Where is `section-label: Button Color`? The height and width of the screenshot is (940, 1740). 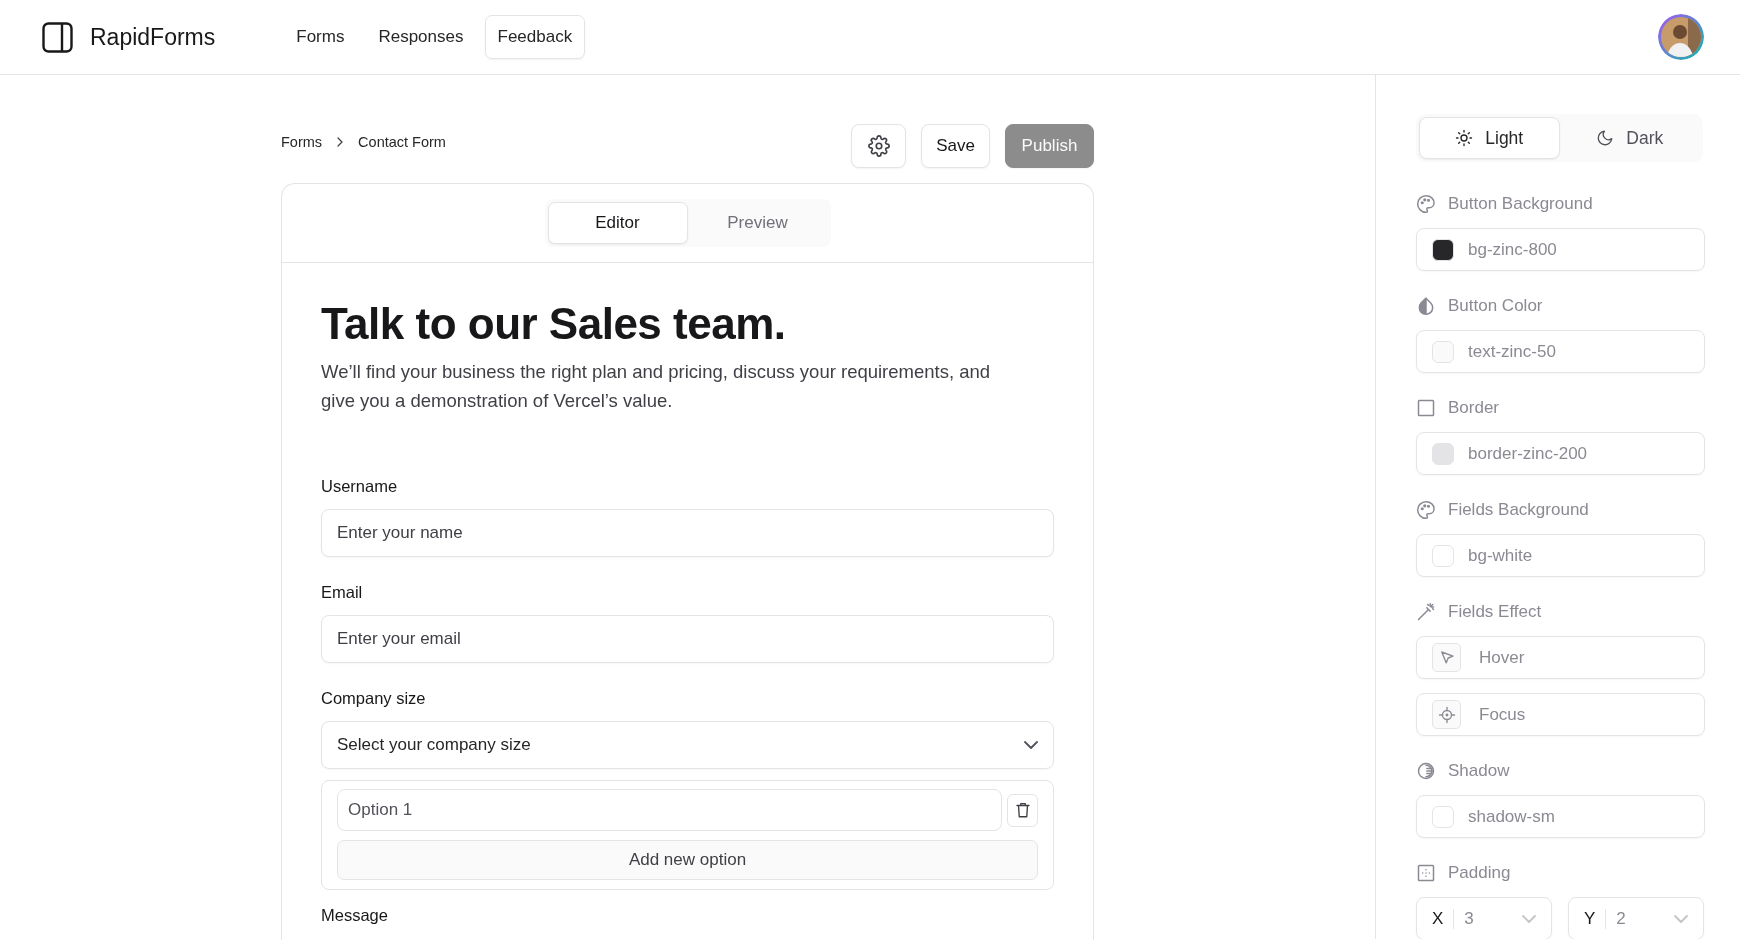
section-label: Button Color is located at coordinates (1495, 306).